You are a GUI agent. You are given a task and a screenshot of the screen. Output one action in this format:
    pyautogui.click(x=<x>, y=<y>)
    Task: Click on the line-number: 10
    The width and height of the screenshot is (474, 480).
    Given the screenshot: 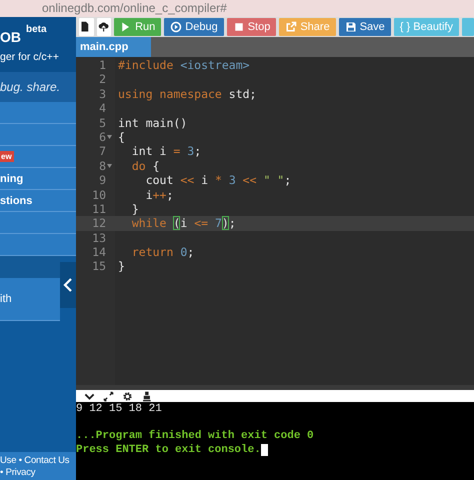 What is the action you would take?
    pyautogui.click(x=99, y=195)
    